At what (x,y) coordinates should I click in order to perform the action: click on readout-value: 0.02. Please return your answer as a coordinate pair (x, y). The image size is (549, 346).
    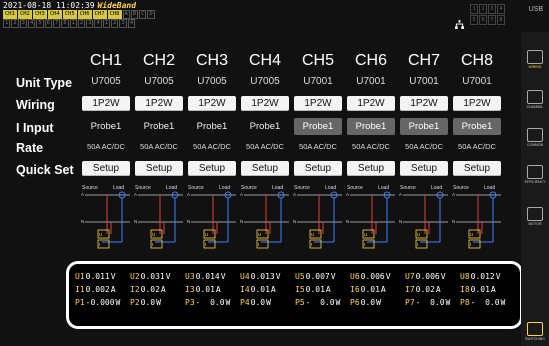
    Looking at the image, I should click on (150, 289).